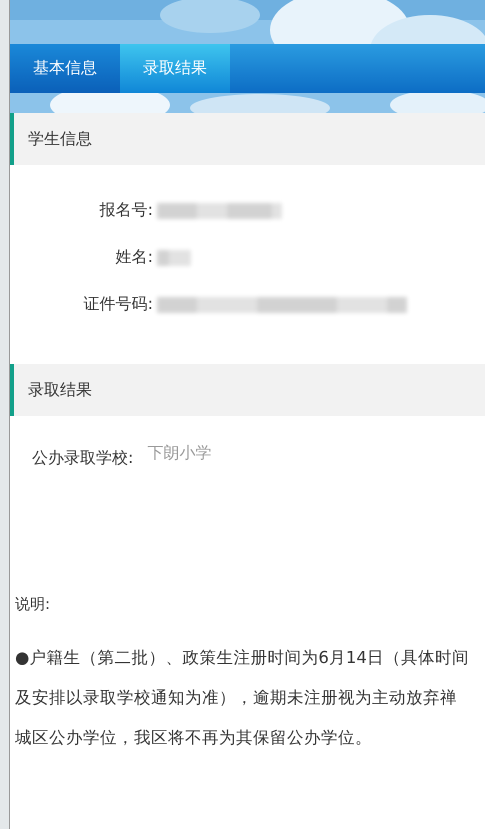 The height and width of the screenshot is (829, 485). Describe the element at coordinates (179, 453) in the screenshot. I see `school-name: 下朗小学` at that location.